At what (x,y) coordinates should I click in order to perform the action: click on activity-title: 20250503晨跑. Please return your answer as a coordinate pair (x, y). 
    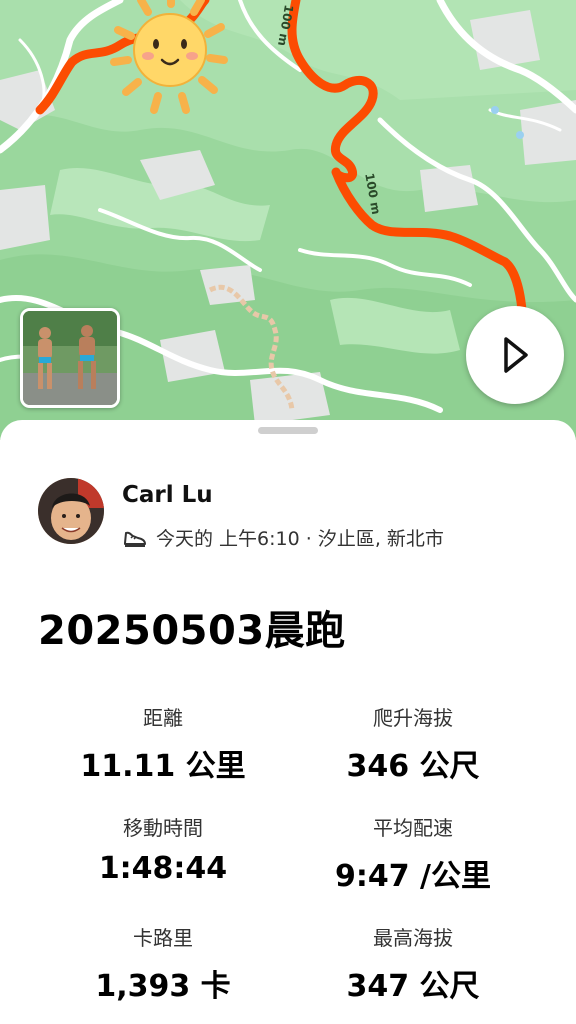
    Looking at the image, I should click on (192, 631).